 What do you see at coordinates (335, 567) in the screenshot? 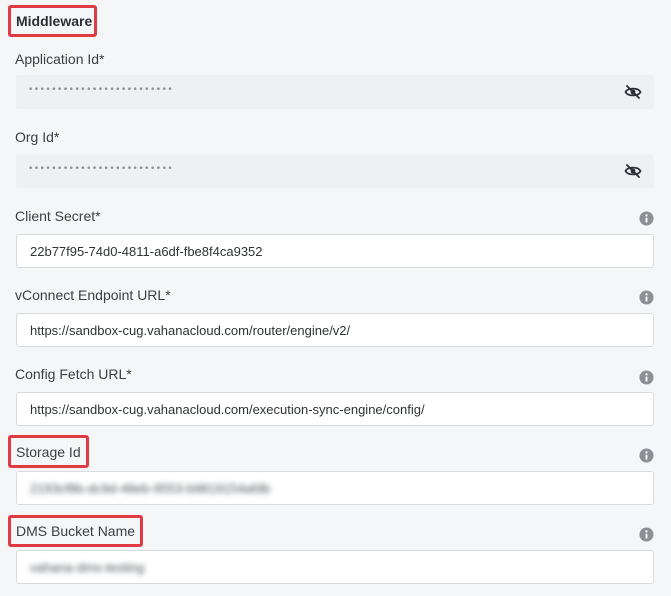
I see `dms-bucket-name-input: vahana-dms-testing` at bounding box center [335, 567].